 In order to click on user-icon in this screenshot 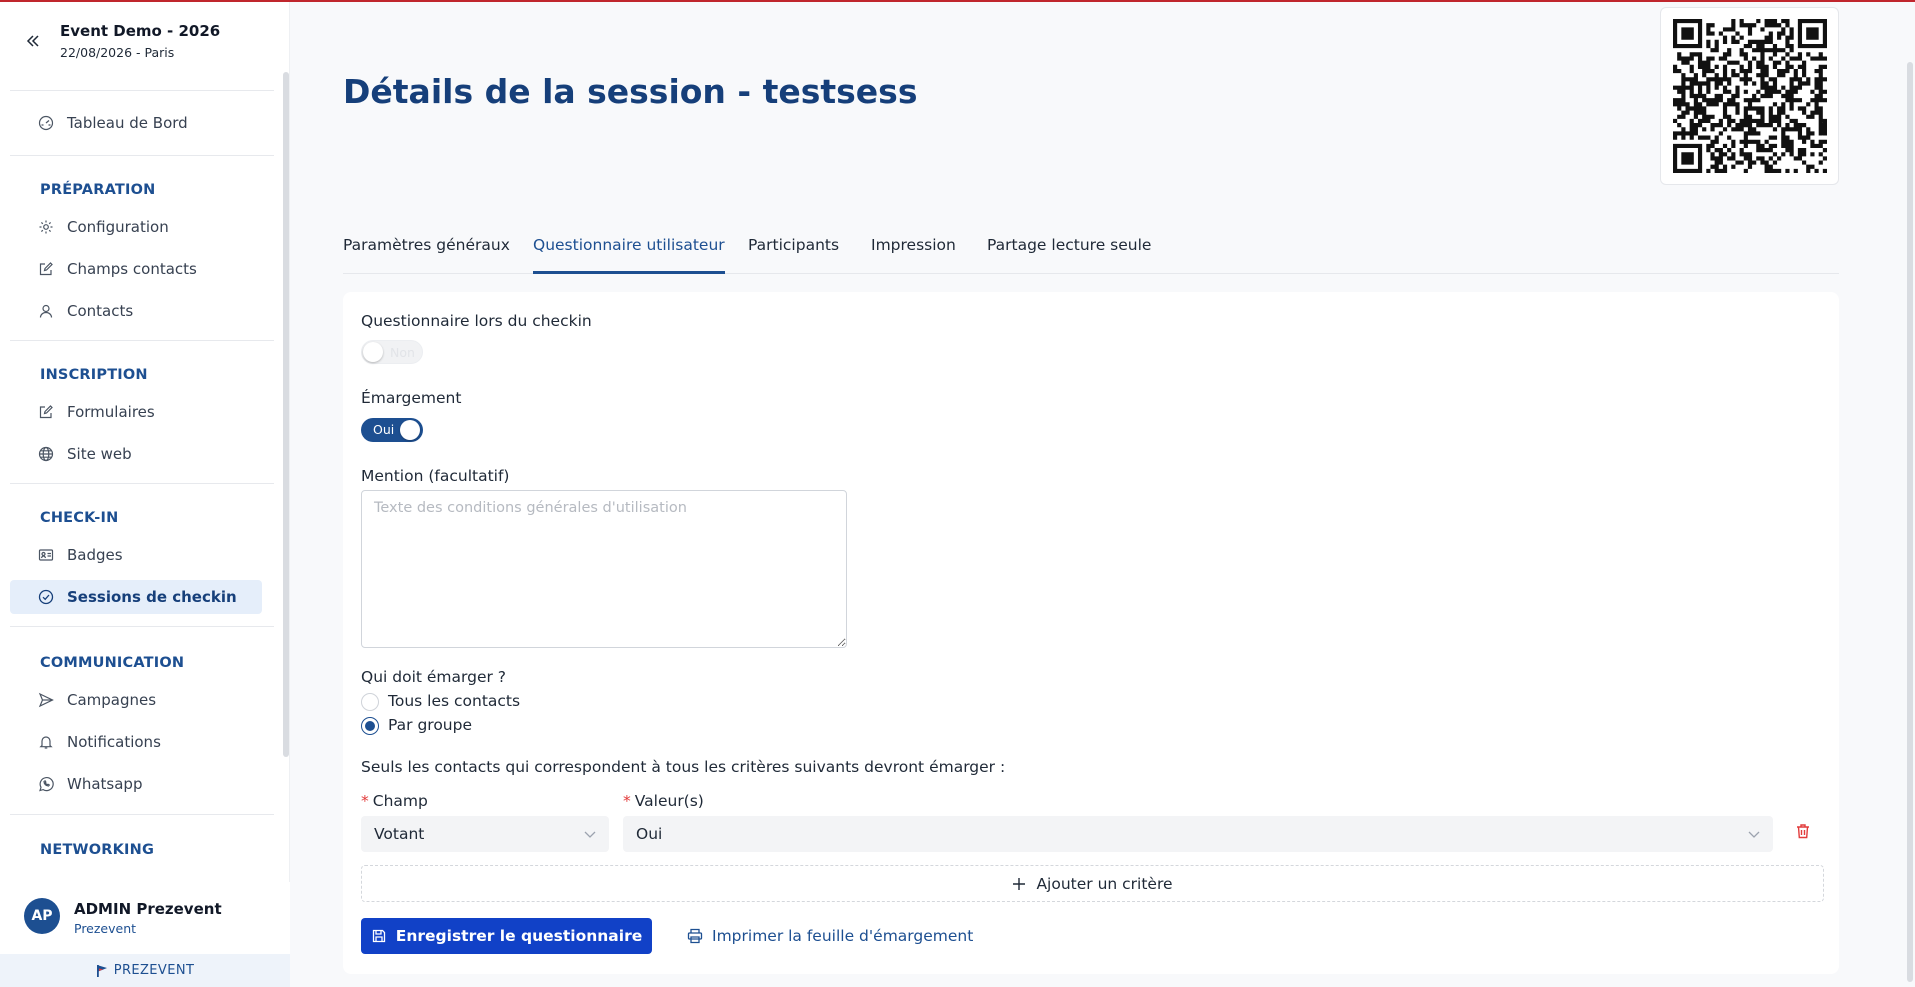, I will do `click(46, 311)`.